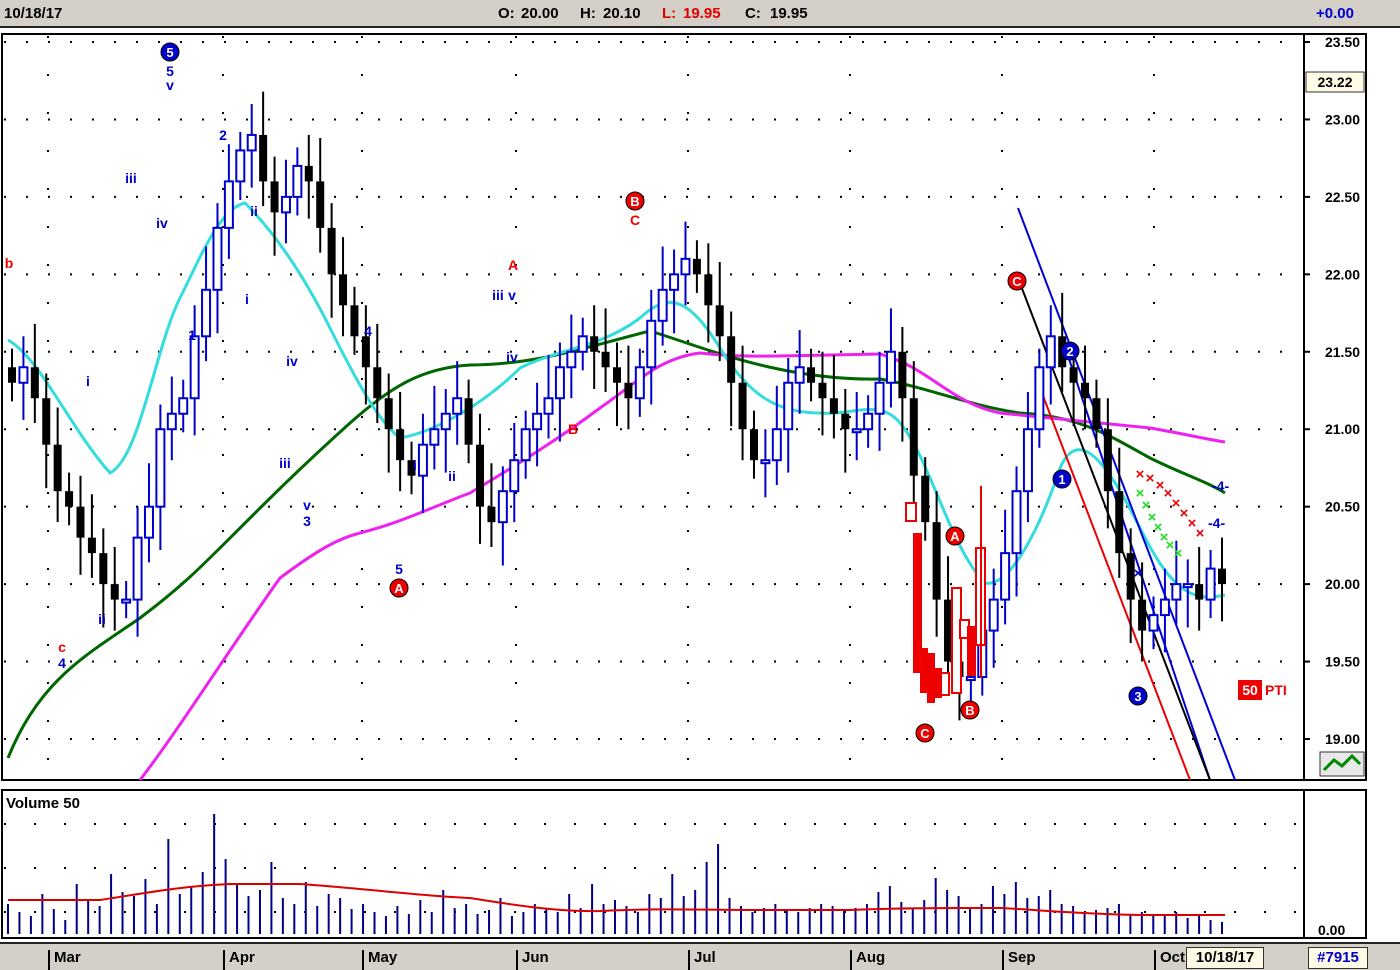  Describe the element at coordinates (379, 960) in the screenshot. I see `month-label: May` at that location.